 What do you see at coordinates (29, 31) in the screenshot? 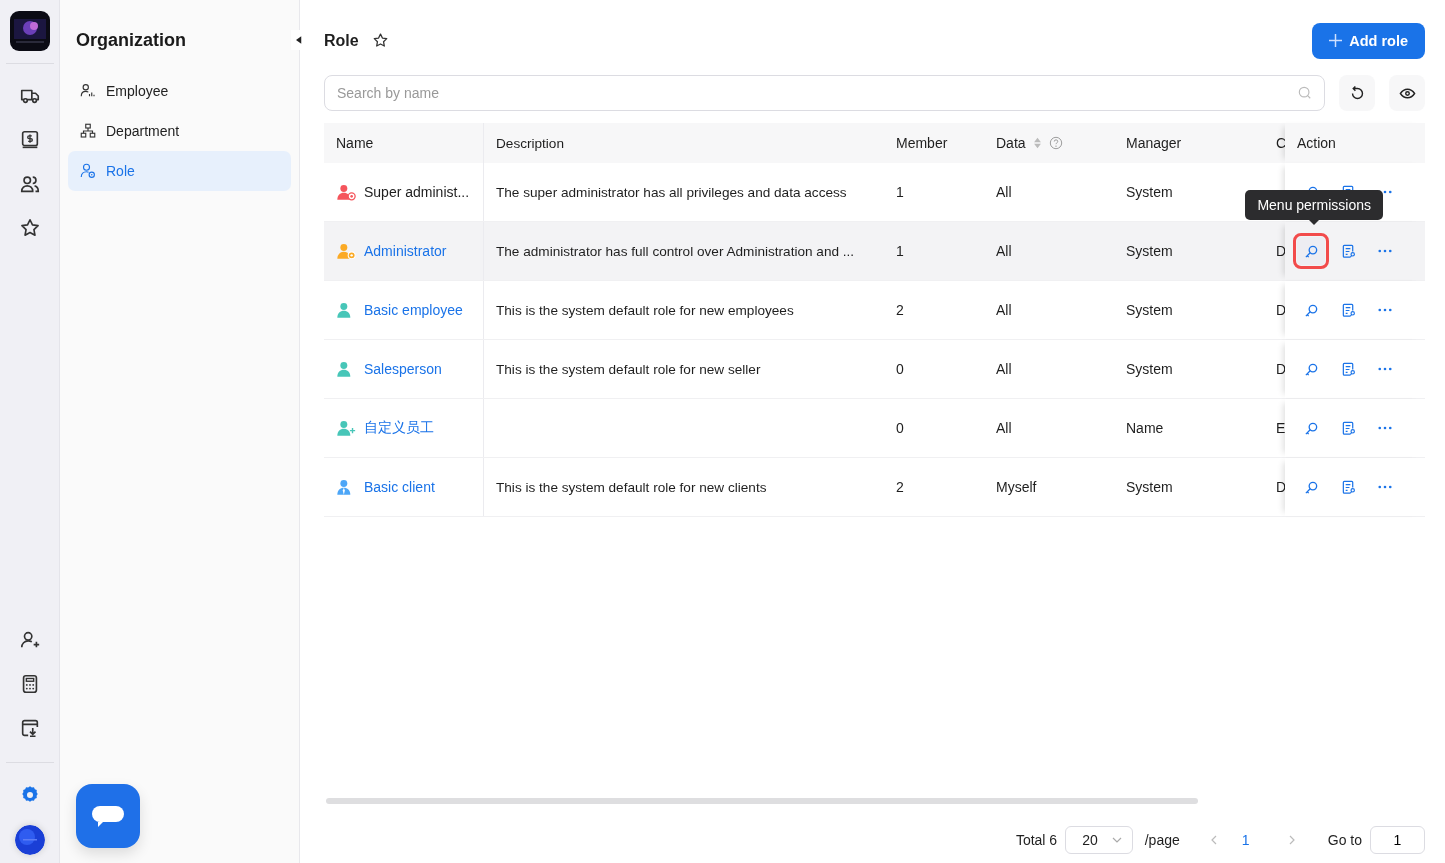
I see `app-logo` at bounding box center [29, 31].